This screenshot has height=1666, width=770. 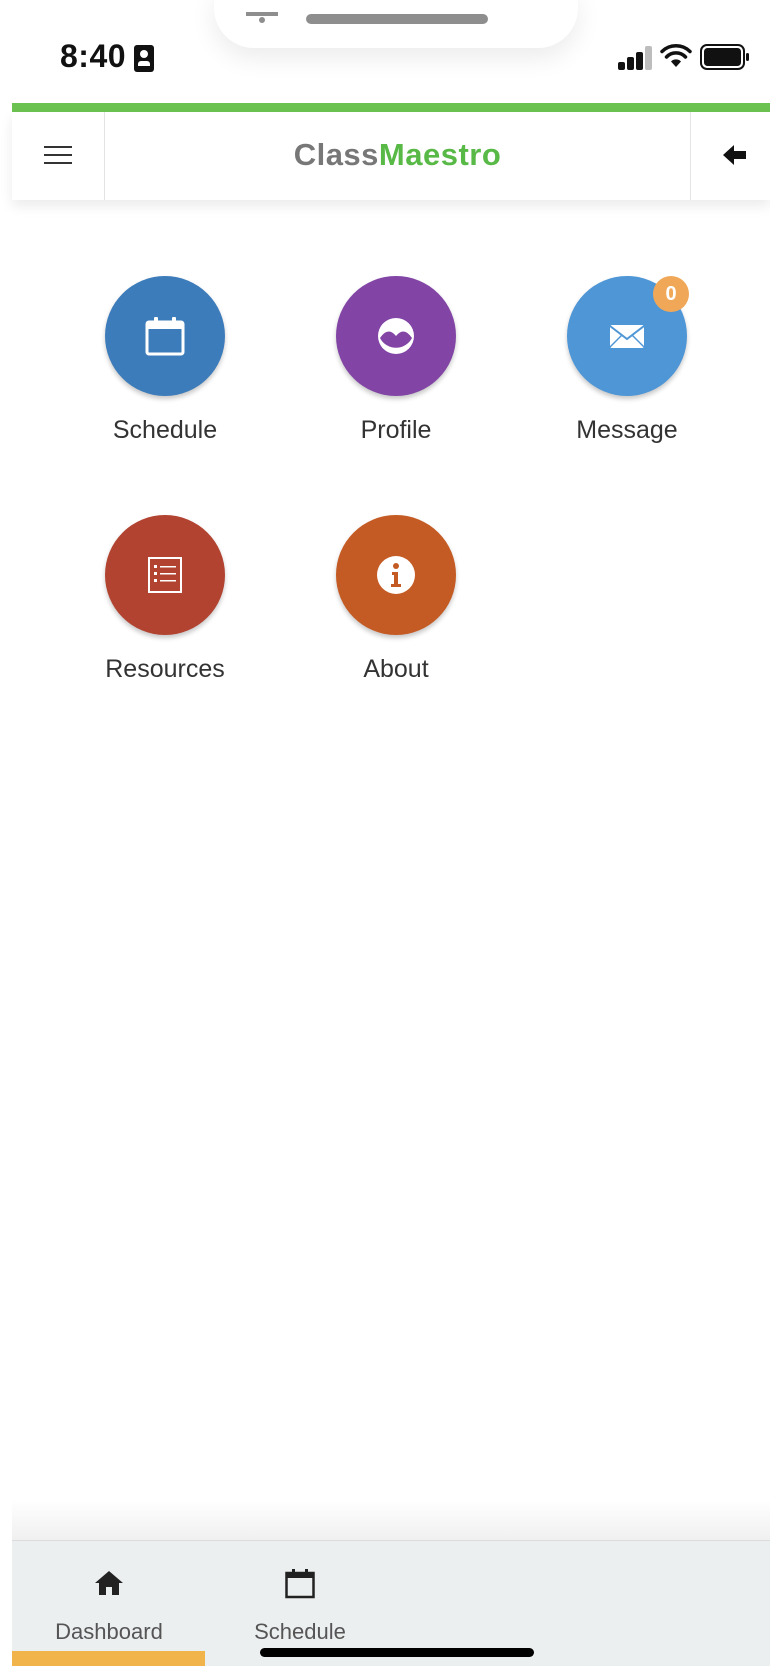 I want to click on about-circle, so click(x=396, y=575).